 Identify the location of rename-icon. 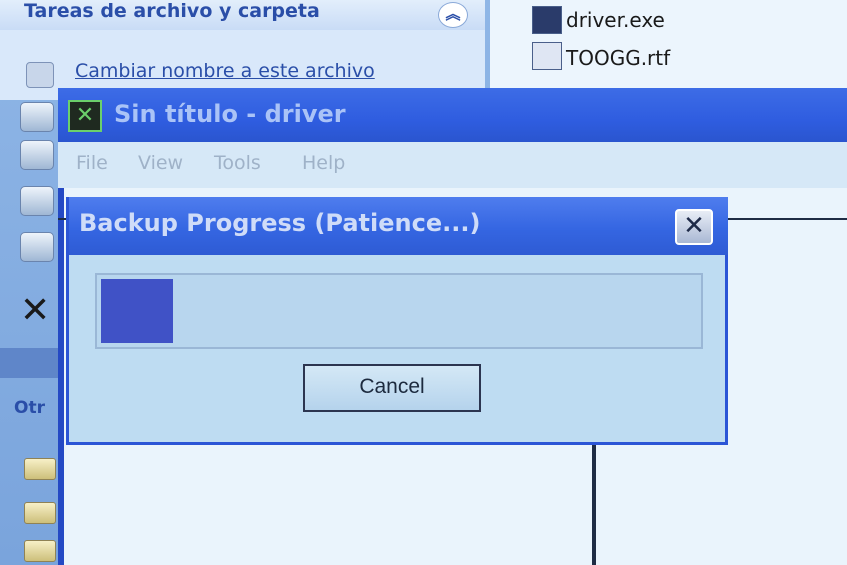
(40, 75).